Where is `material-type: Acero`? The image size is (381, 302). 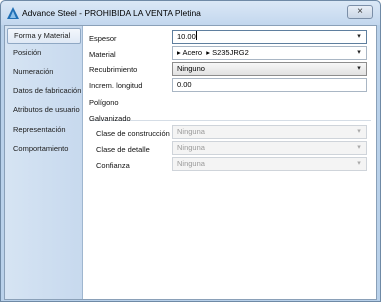
material-type: Acero is located at coordinates (192, 52).